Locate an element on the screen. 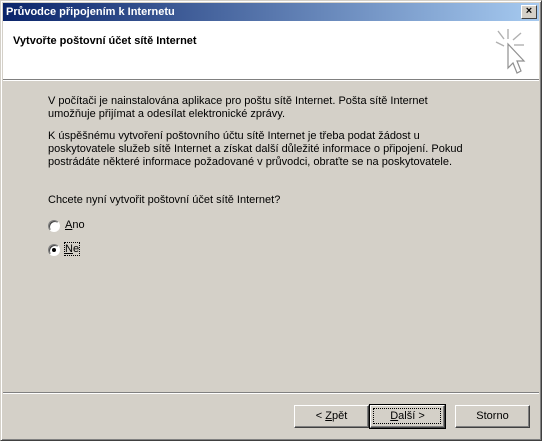  footer-separator-highlight is located at coordinates (271, 393).